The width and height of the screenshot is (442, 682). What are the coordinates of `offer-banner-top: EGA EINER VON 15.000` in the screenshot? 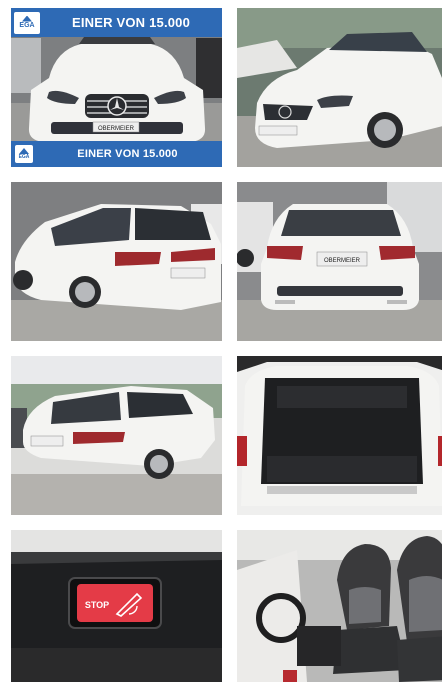 It's located at (116, 22).